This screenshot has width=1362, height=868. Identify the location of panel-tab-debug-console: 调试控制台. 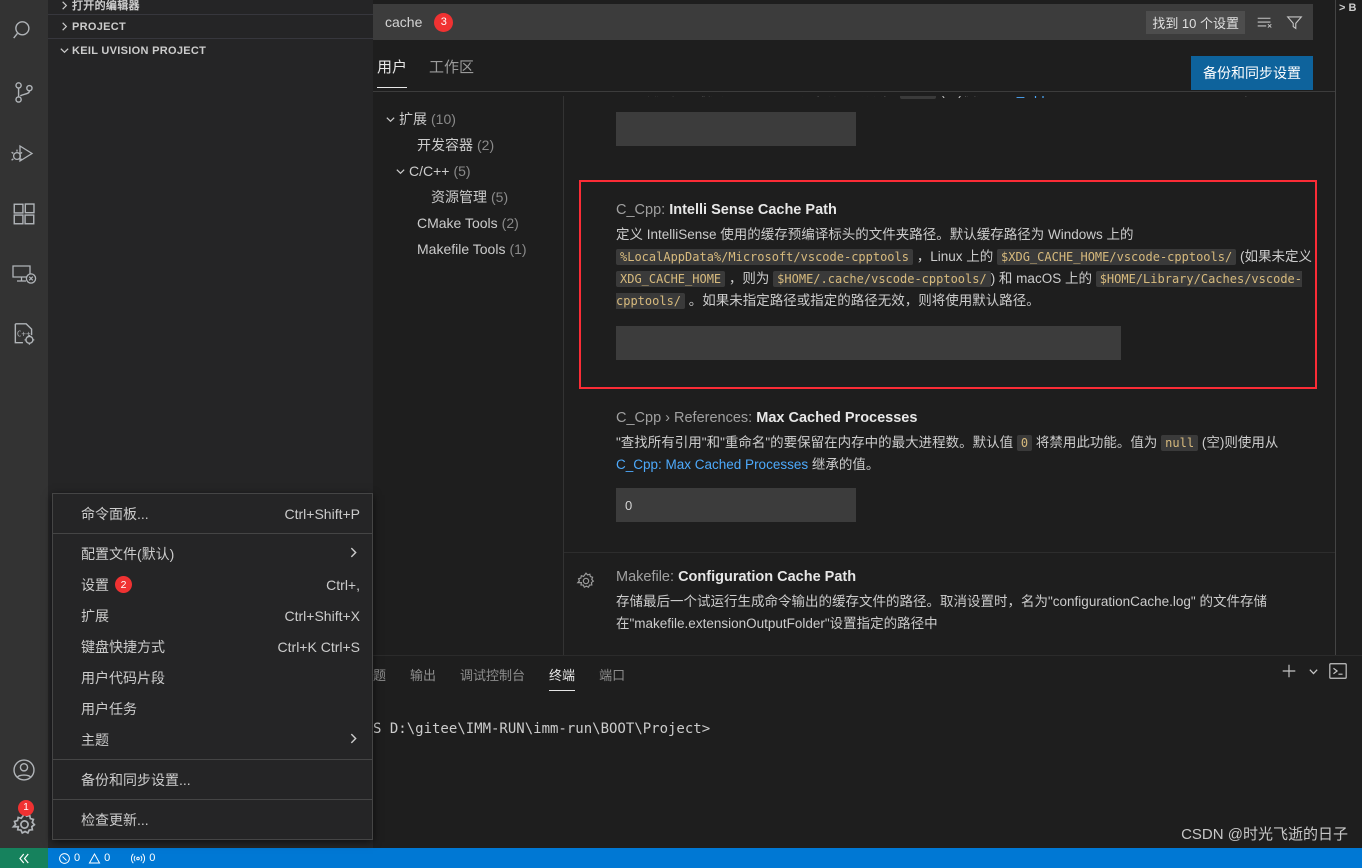
(492, 673).